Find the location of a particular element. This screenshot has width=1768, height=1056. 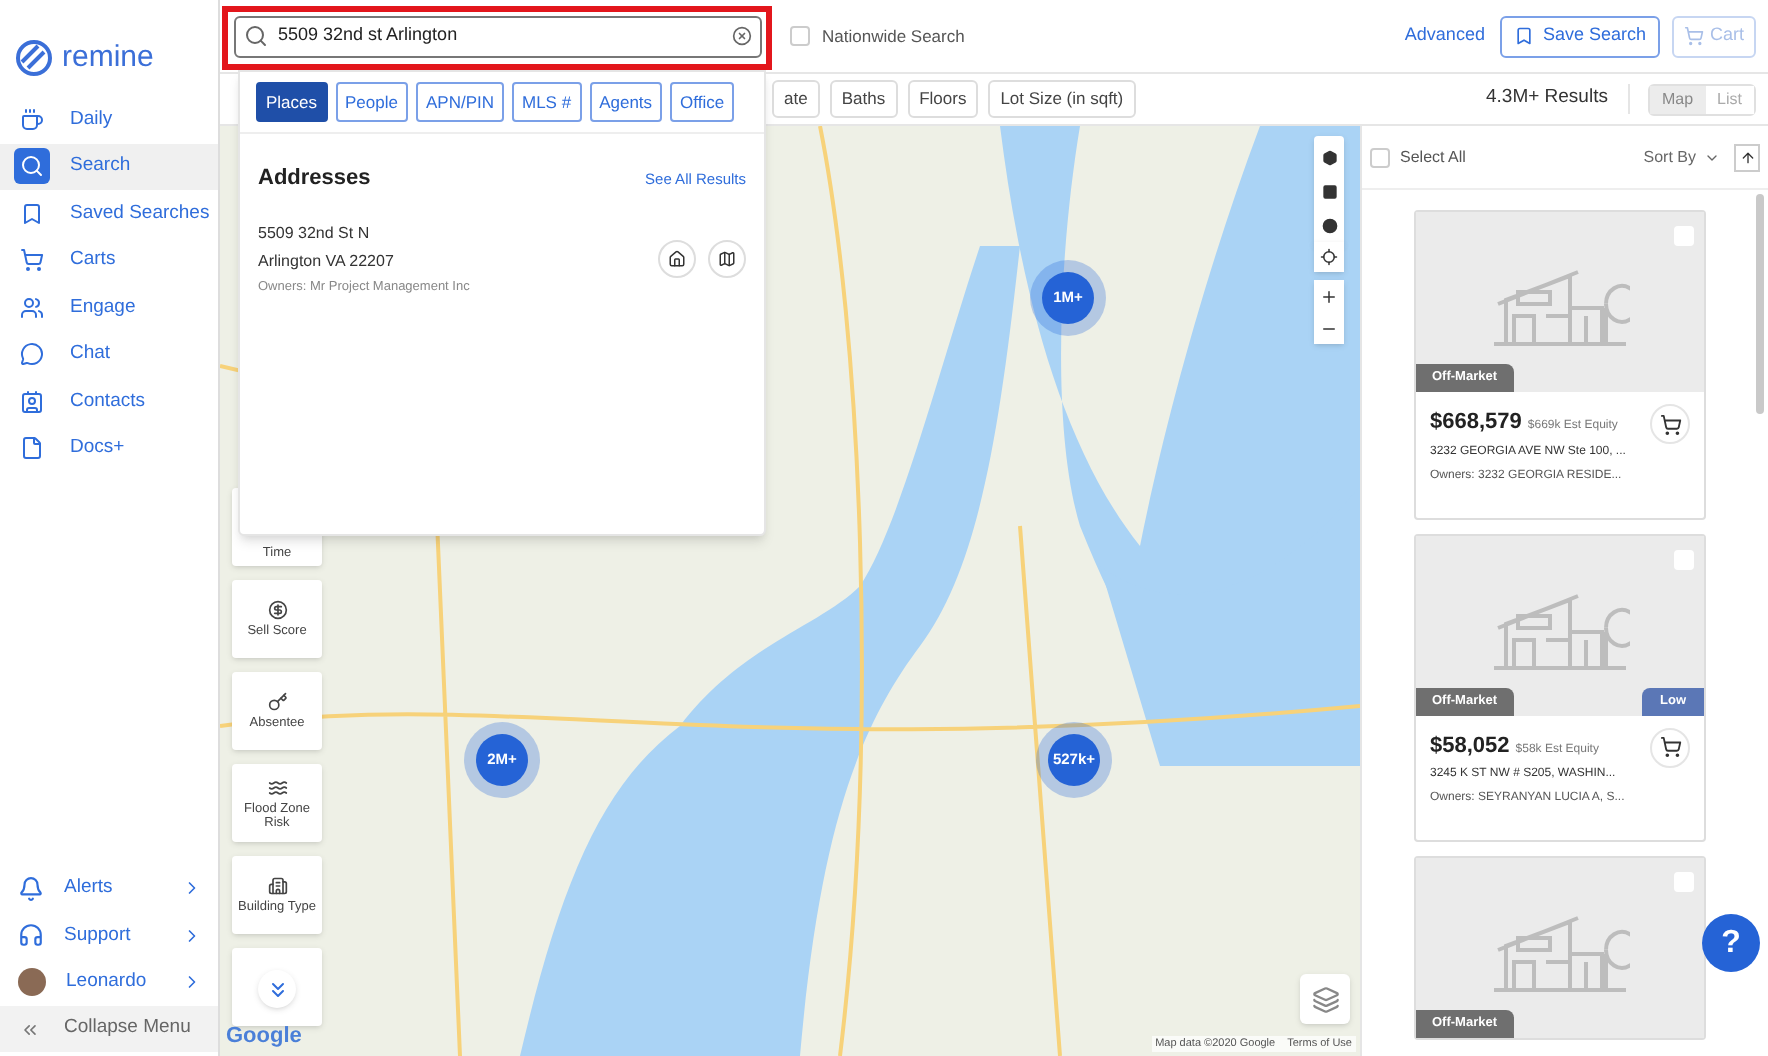

search-type-tab: Office is located at coordinates (702, 102).